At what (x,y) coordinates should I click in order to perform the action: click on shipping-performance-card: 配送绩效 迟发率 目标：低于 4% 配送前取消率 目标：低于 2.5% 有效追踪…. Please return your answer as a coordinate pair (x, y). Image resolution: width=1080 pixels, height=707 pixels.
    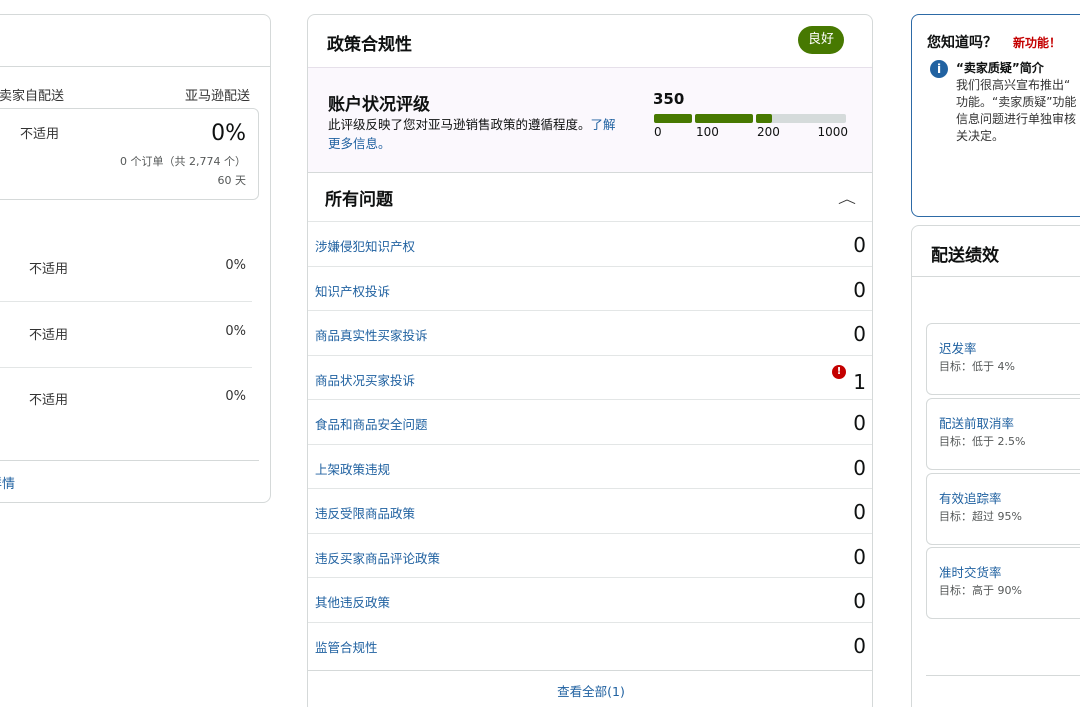
    Looking at the image, I should click on (995, 466).